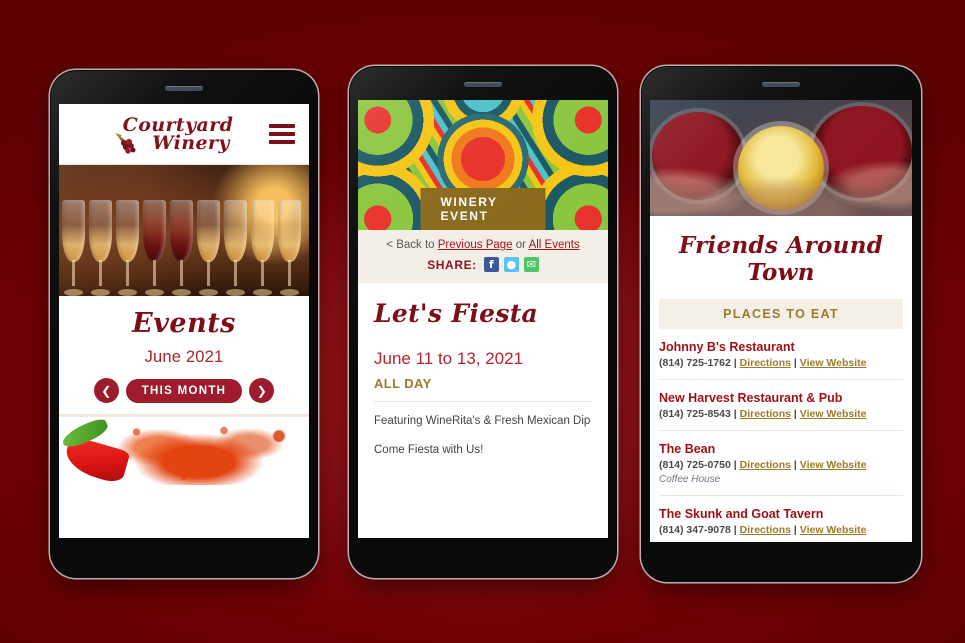 This screenshot has height=643, width=965. I want to click on breadcrumb-back-links: < Back to Previous Page or All Events, so click(483, 245).